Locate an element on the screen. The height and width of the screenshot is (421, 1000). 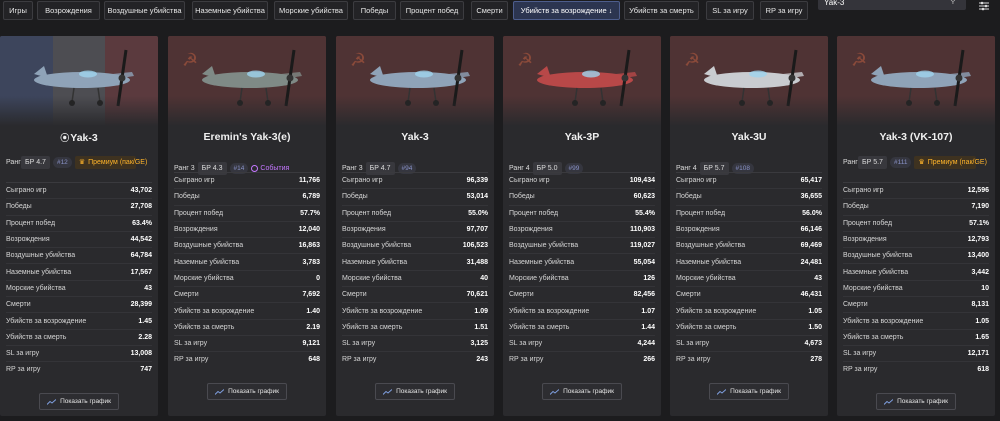
stat-row: SL за игру 3,125 is located at coordinates (415, 342).